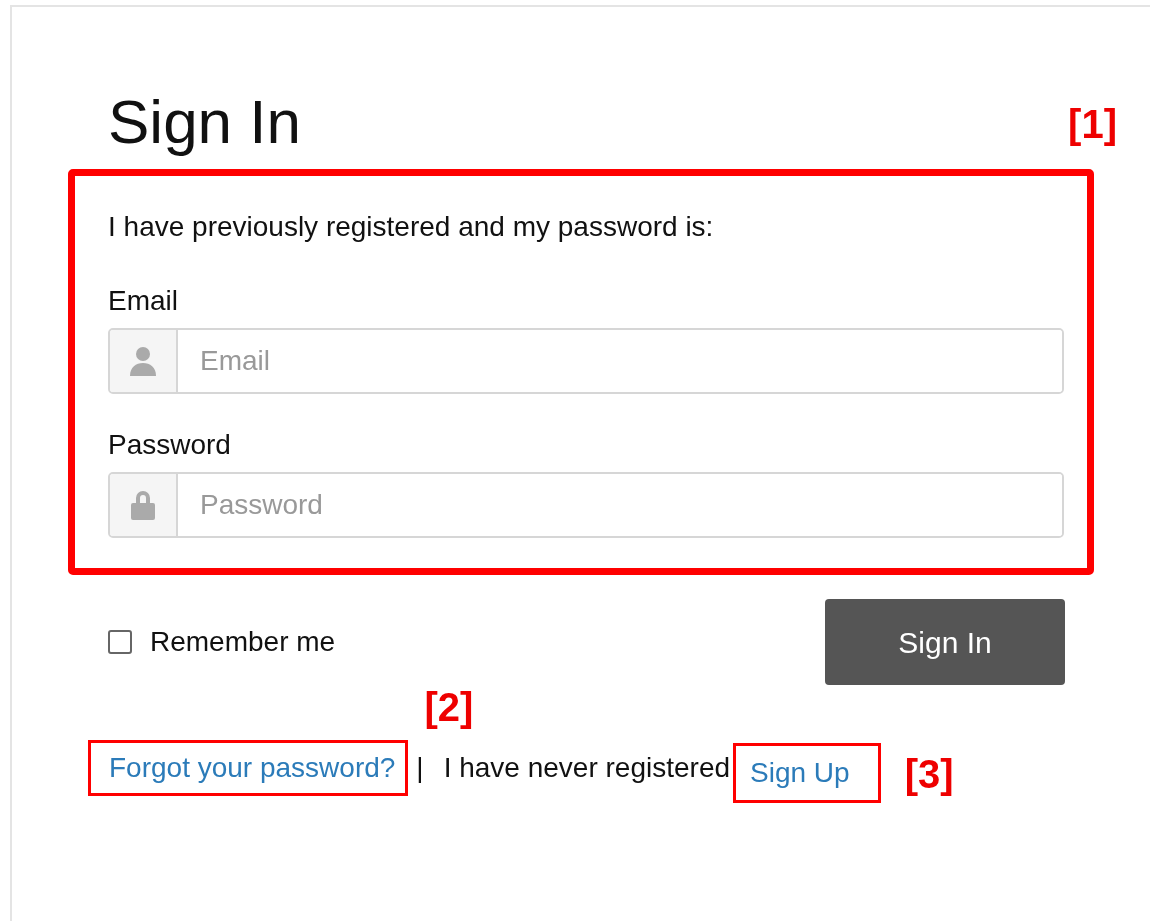 The height and width of the screenshot is (921, 1150). Describe the element at coordinates (411, 227) in the screenshot. I see `instruction-text: I have previously registered and my password is:` at that location.